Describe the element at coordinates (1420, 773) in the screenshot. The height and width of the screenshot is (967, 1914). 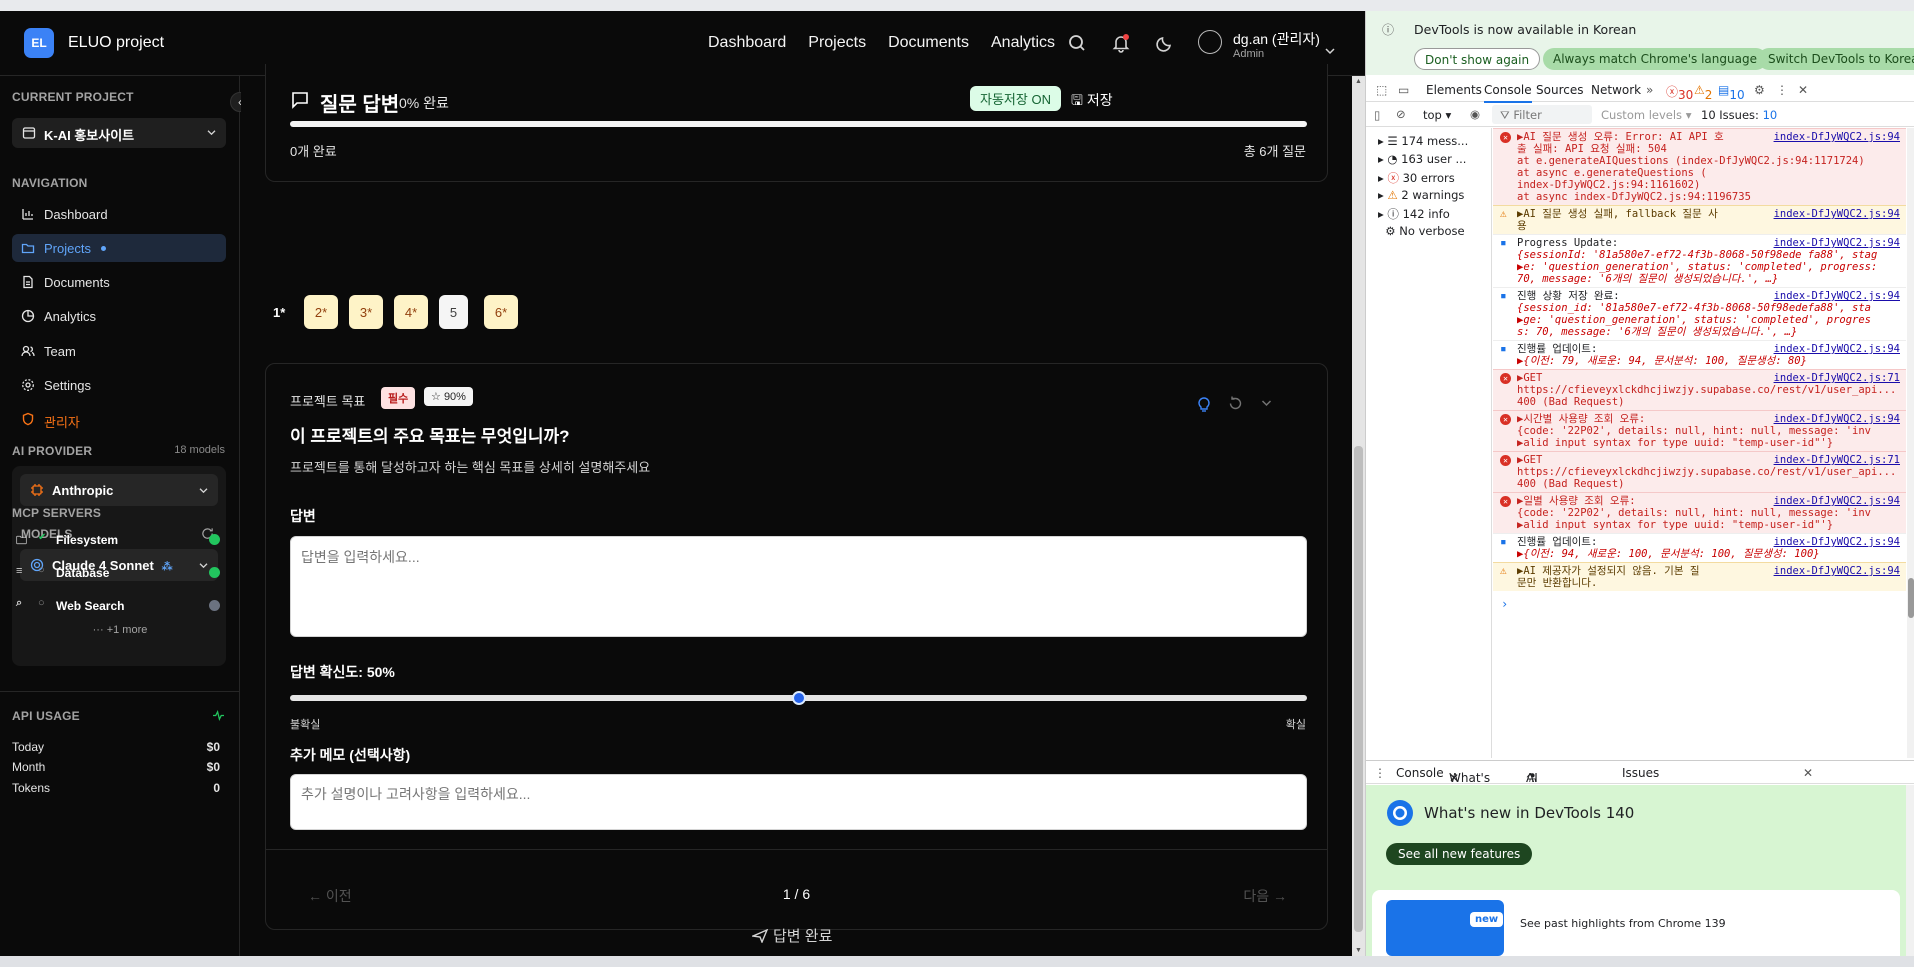
I see `drawer-tab-console: Console` at that location.